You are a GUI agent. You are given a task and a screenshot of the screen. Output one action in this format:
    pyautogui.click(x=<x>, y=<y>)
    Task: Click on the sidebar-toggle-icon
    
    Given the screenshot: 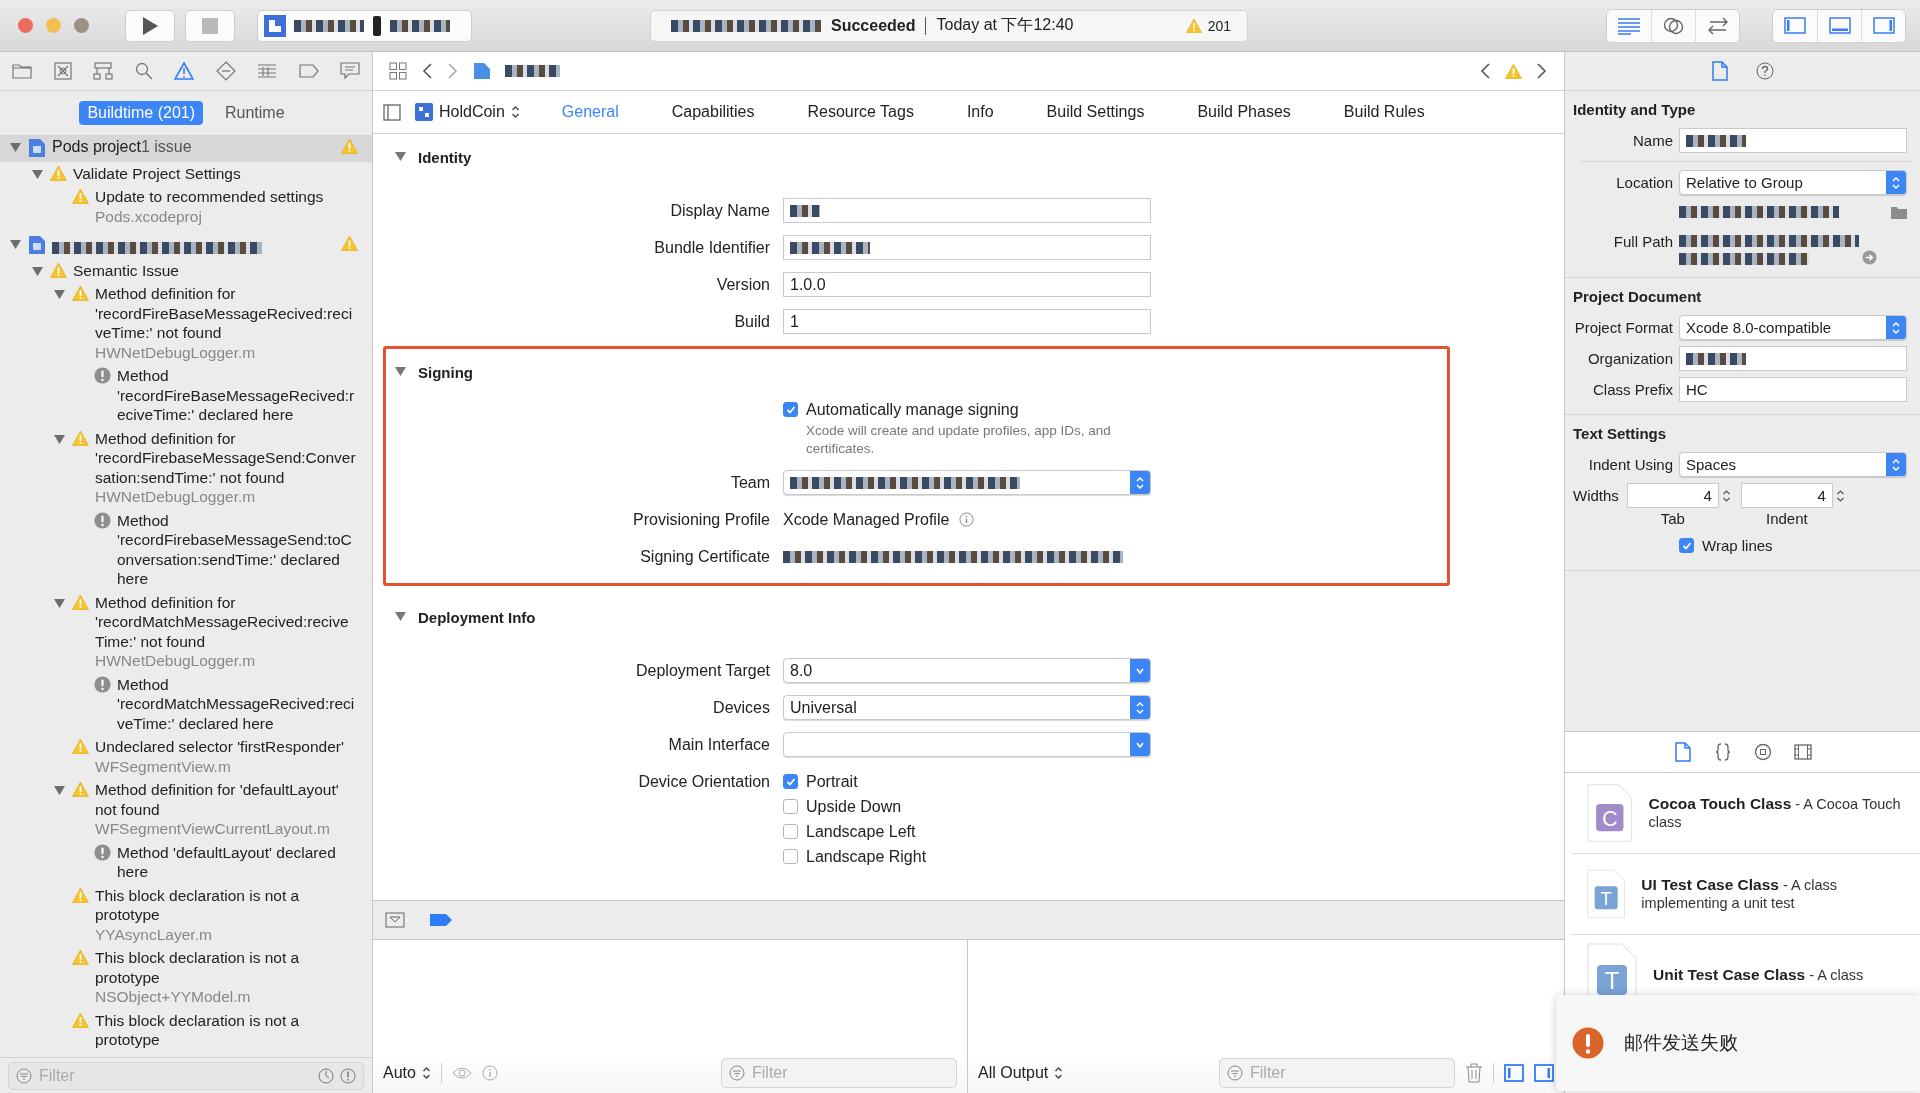 What is the action you would take?
    pyautogui.click(x=392, y=112)
    